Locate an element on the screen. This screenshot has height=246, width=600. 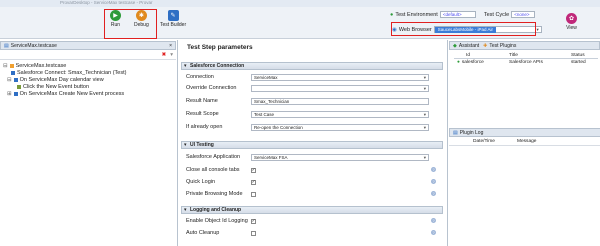
web-browser-highlight is located at coordinates (463, 29).